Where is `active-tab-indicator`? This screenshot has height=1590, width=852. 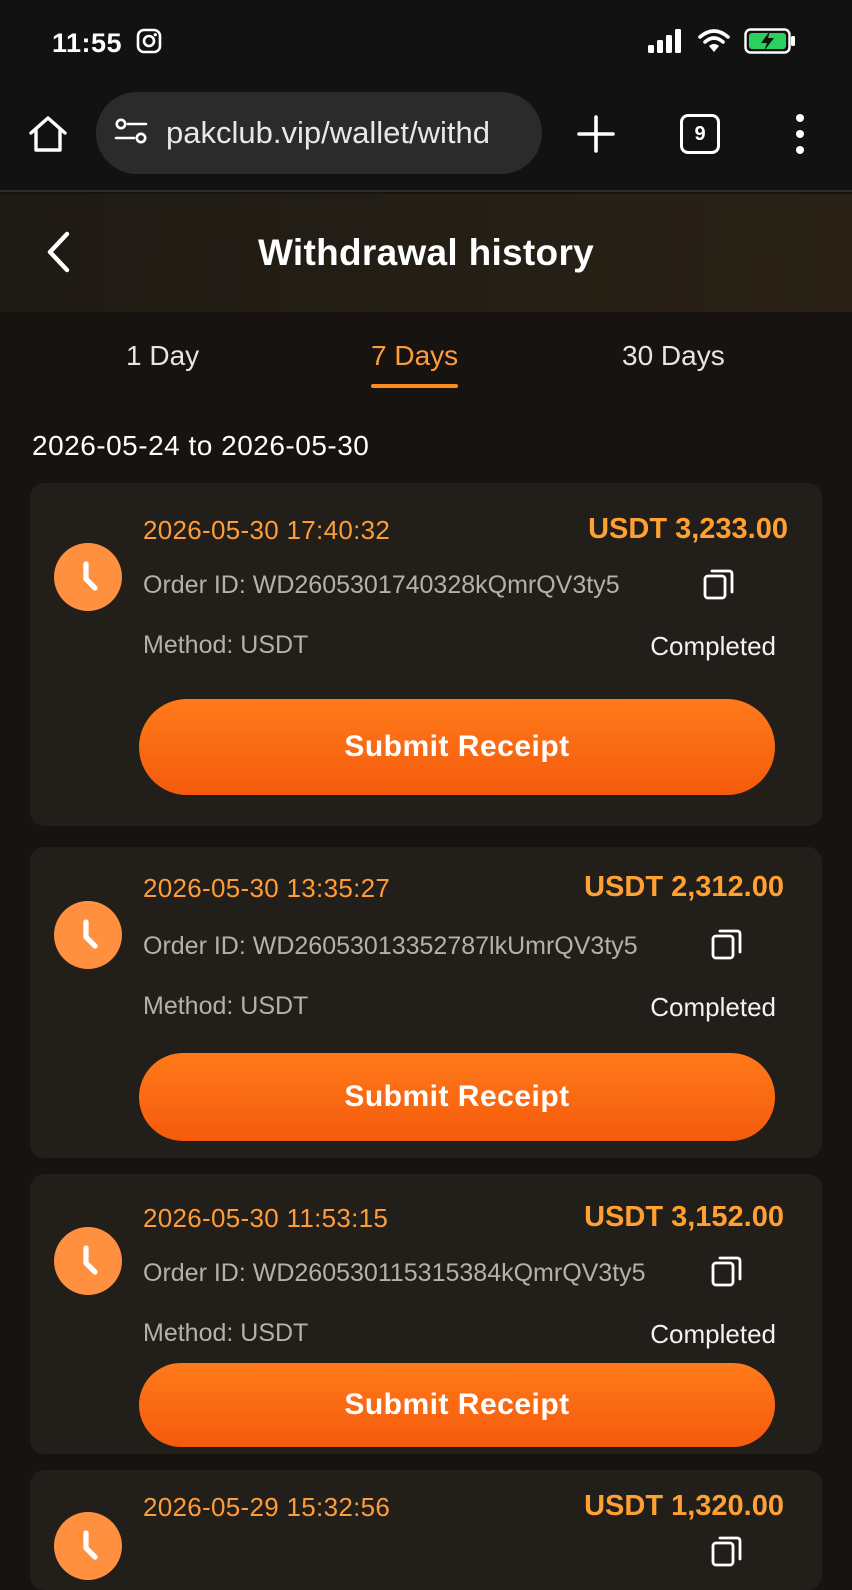 active-tab-indicator is located at coordinates (415, 386).